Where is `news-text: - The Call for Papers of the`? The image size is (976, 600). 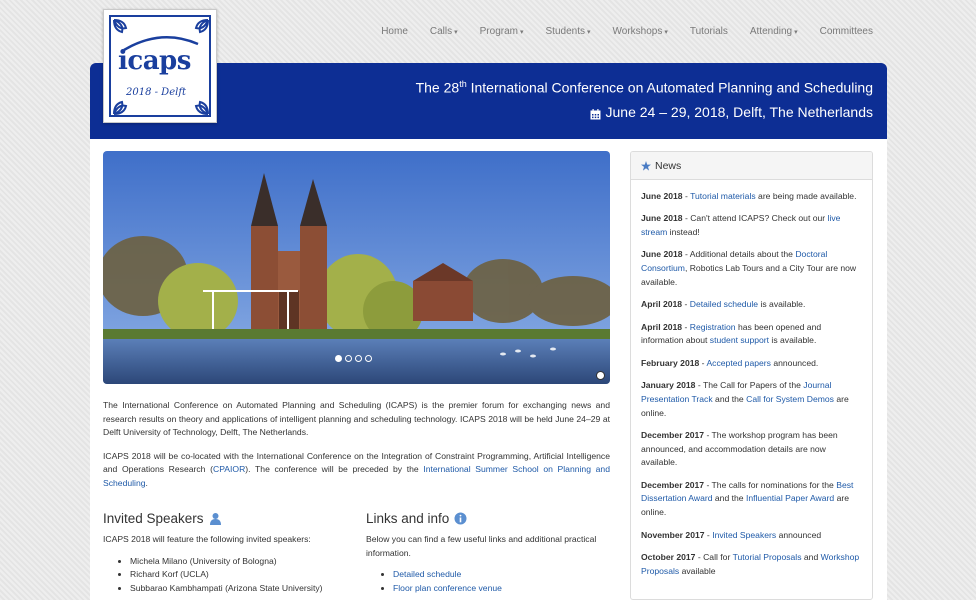 news-text: - The Call for Papers of the is located at coordinates (749, 385).